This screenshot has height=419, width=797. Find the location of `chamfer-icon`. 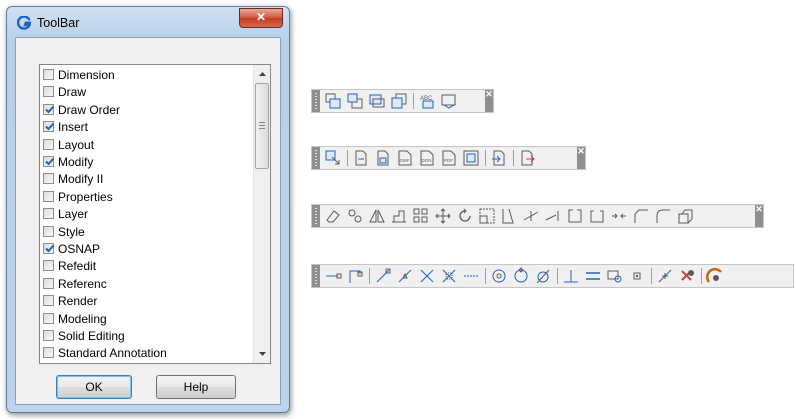

chamfer-icon is located at coordinates (641, 216).